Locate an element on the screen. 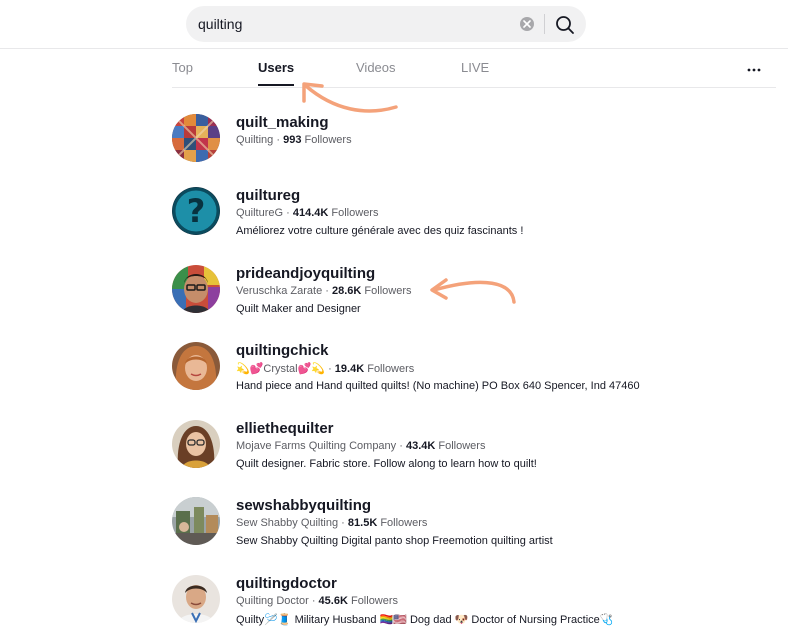  annotation-arrow-users-tab is located at coordinates (350, 97).